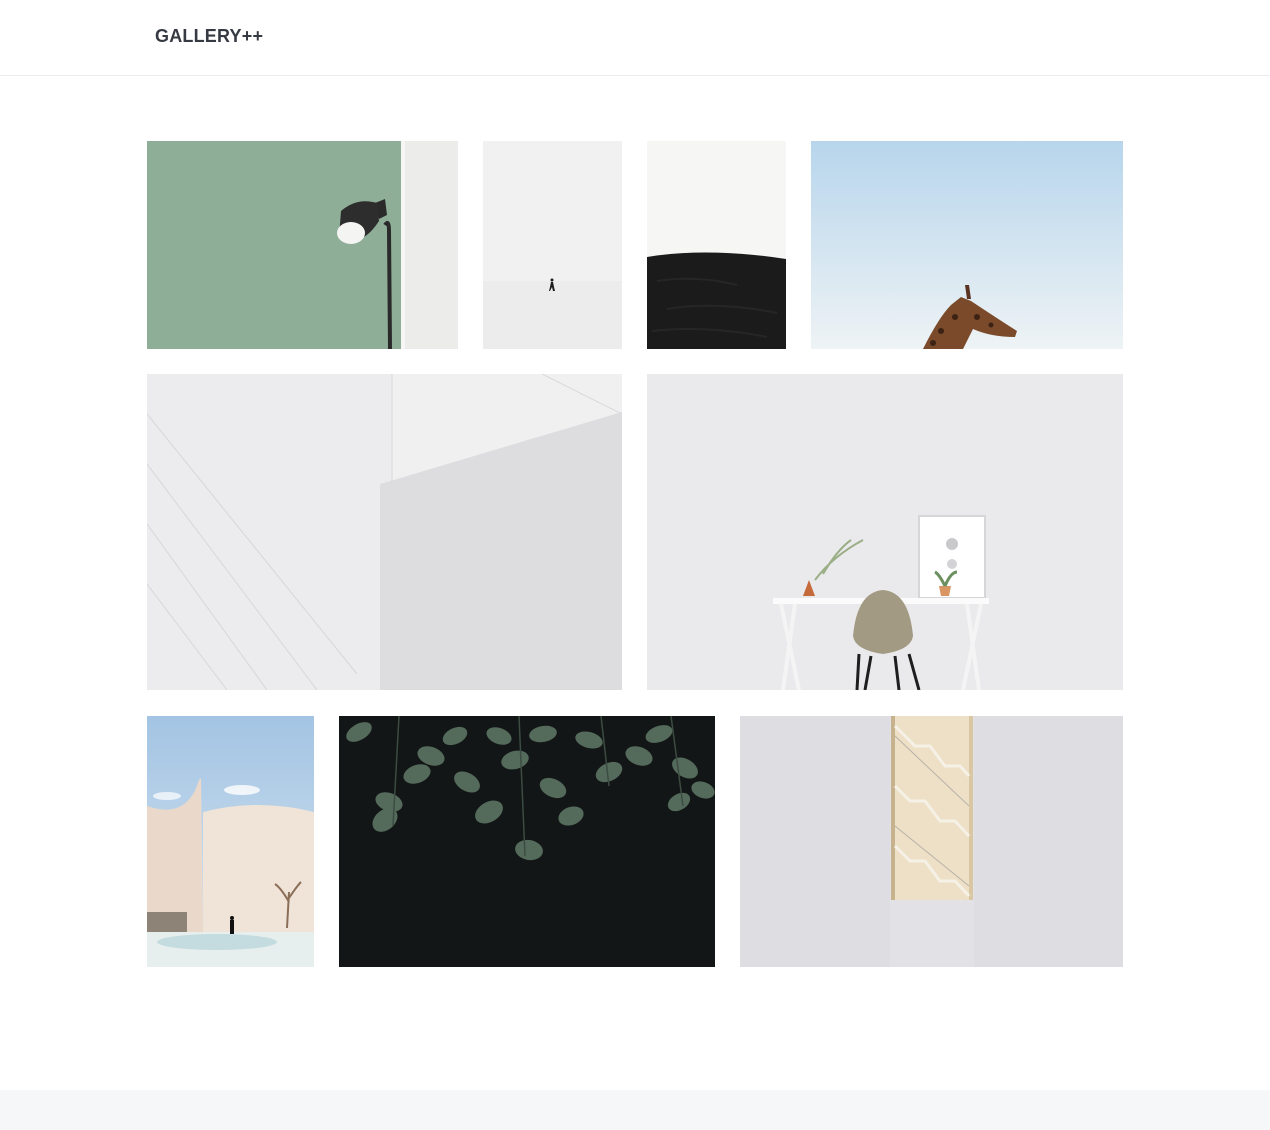  I want to click on site-footer, so click(635, 1110).